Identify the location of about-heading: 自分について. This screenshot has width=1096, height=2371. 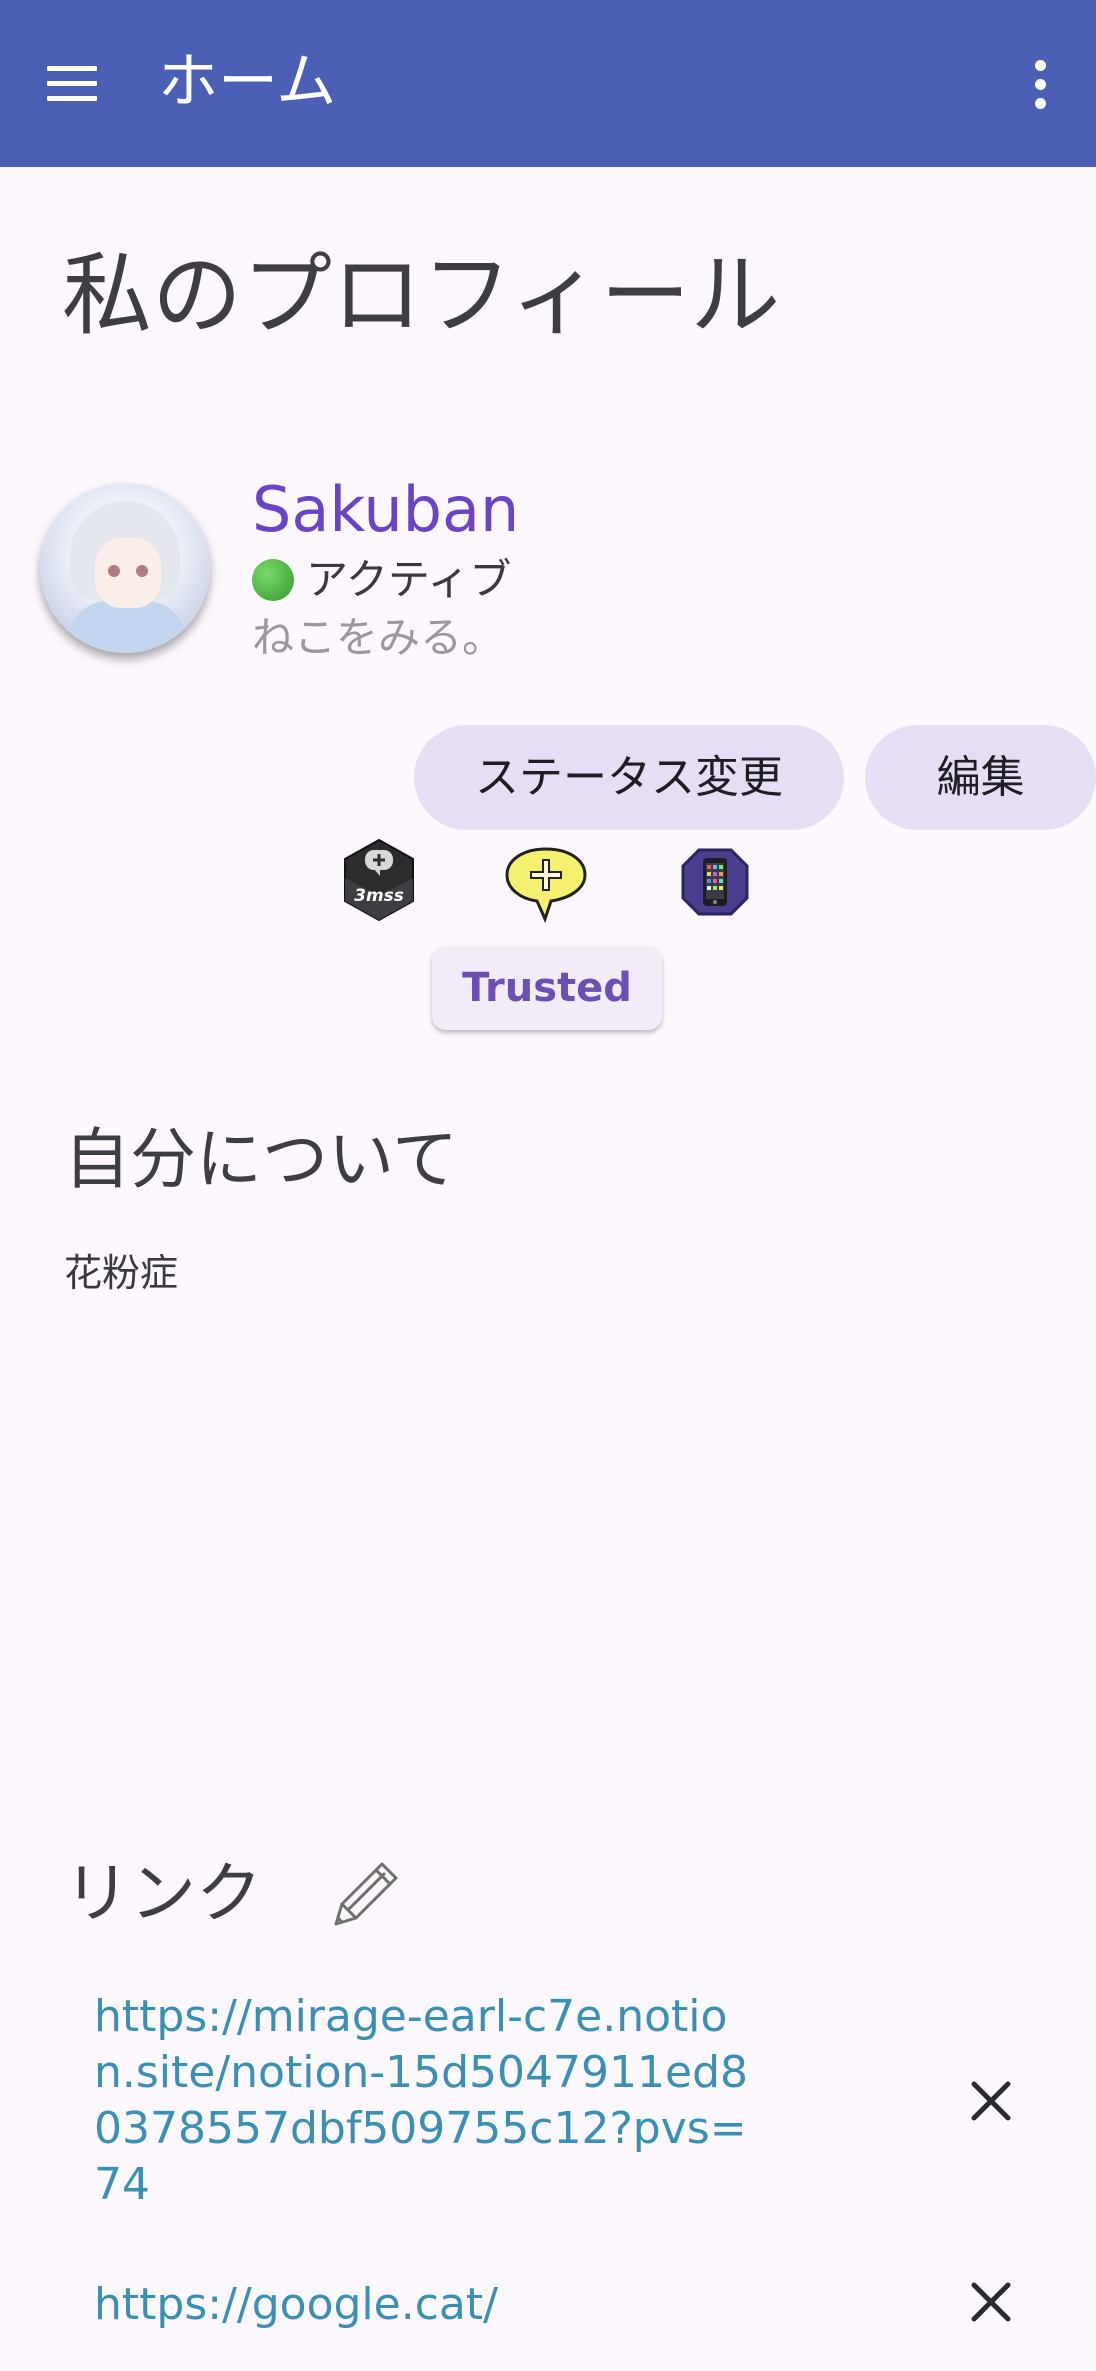
(261, 1159).